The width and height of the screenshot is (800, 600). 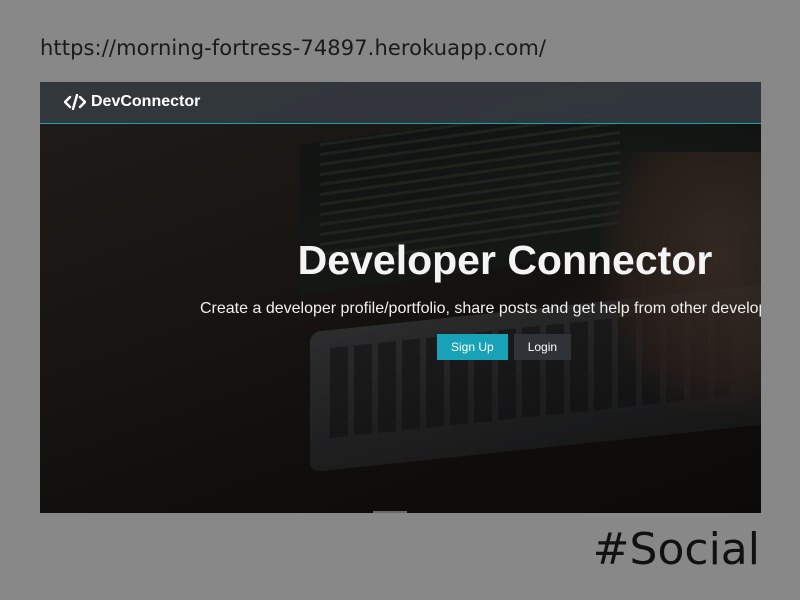 I want to click on horizontal-scrollbar-thumb, so click(x=390, y=512).